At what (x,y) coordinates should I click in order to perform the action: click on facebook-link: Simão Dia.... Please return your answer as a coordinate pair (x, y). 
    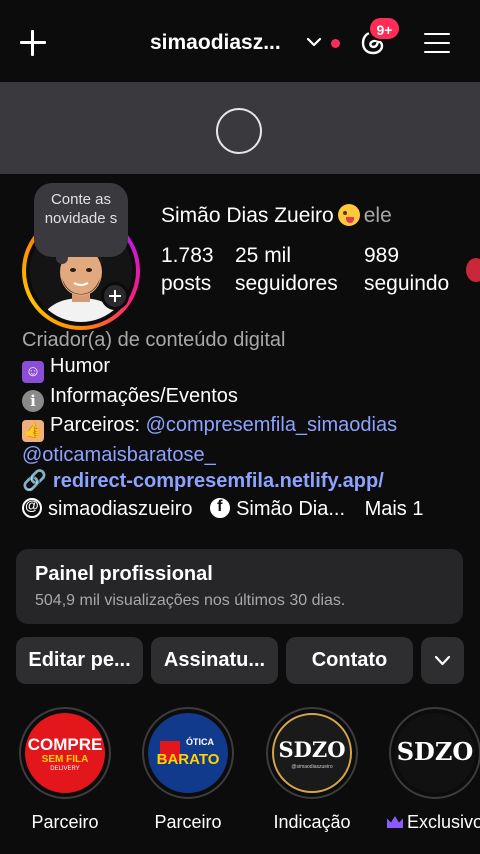
    Looking at the image, I should click on (277, 509).